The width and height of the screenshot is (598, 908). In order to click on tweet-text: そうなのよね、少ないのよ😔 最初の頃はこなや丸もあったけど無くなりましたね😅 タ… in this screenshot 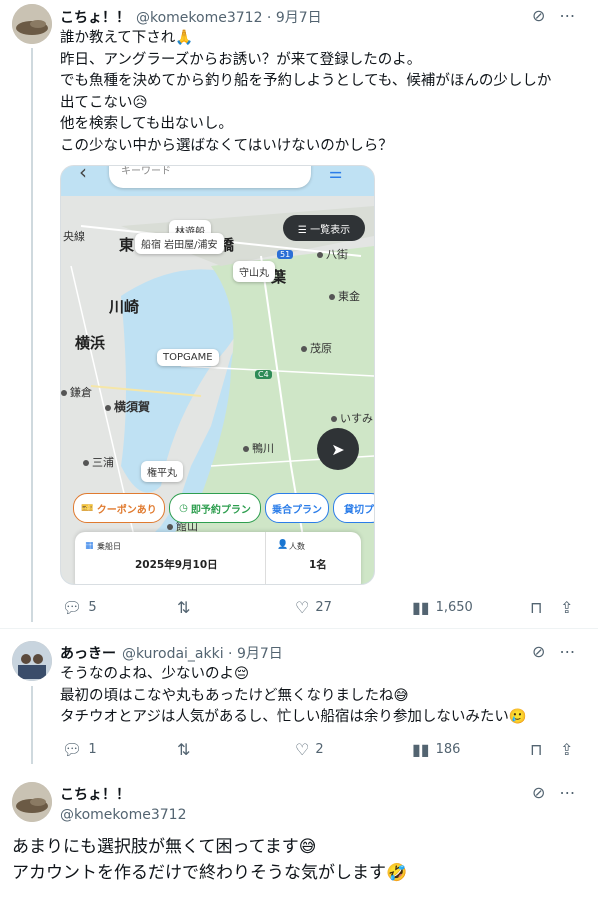, I will do `click(293, 696)`.